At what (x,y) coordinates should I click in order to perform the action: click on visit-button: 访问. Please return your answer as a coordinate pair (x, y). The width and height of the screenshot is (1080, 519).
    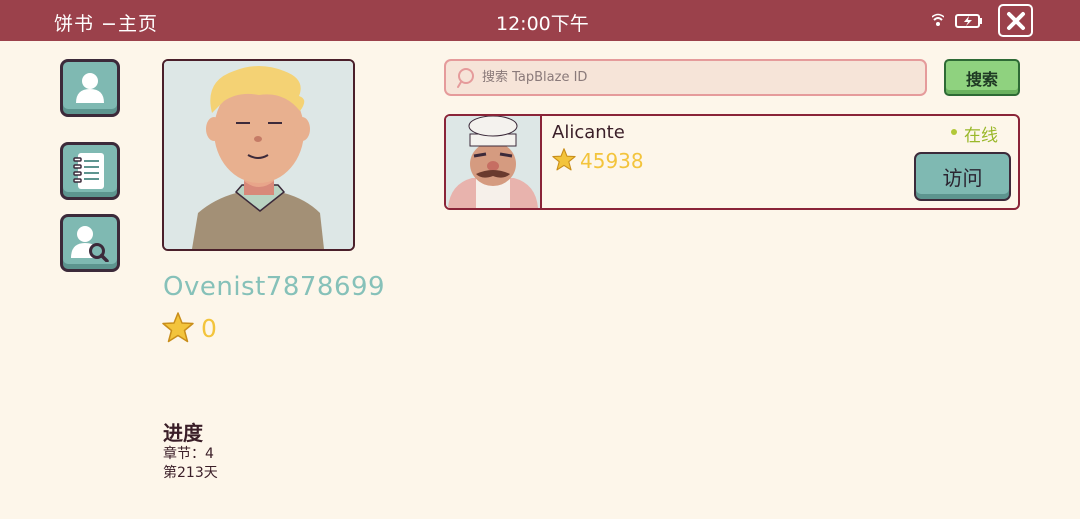
    Looking at the image, I should click on (962, 176).